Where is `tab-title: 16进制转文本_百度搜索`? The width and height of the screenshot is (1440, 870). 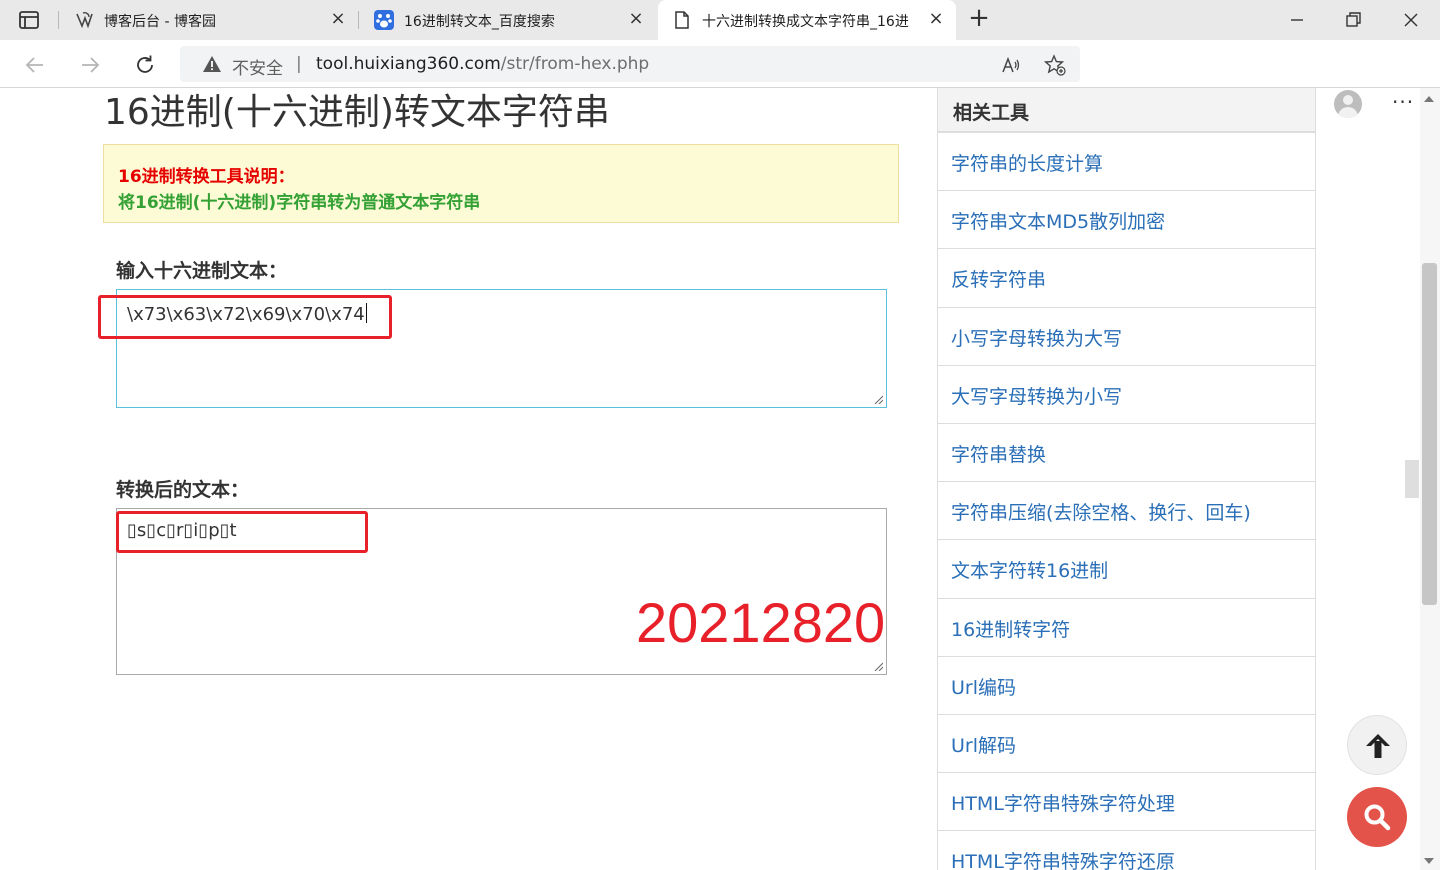 tab-title: 16进制转文本_百度搜索 is located at coordinates (479, 22).